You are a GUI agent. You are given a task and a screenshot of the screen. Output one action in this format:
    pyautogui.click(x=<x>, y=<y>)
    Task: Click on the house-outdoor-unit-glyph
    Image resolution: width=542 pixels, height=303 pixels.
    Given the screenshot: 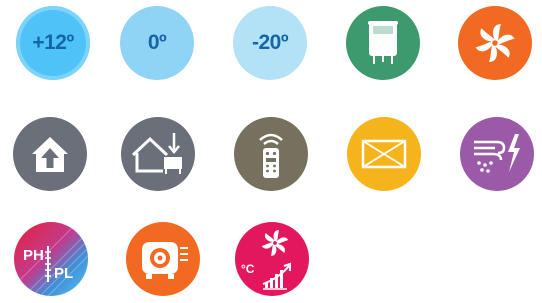 What is the action you would take?
    pyautogui.click(x=156, y=153)
    